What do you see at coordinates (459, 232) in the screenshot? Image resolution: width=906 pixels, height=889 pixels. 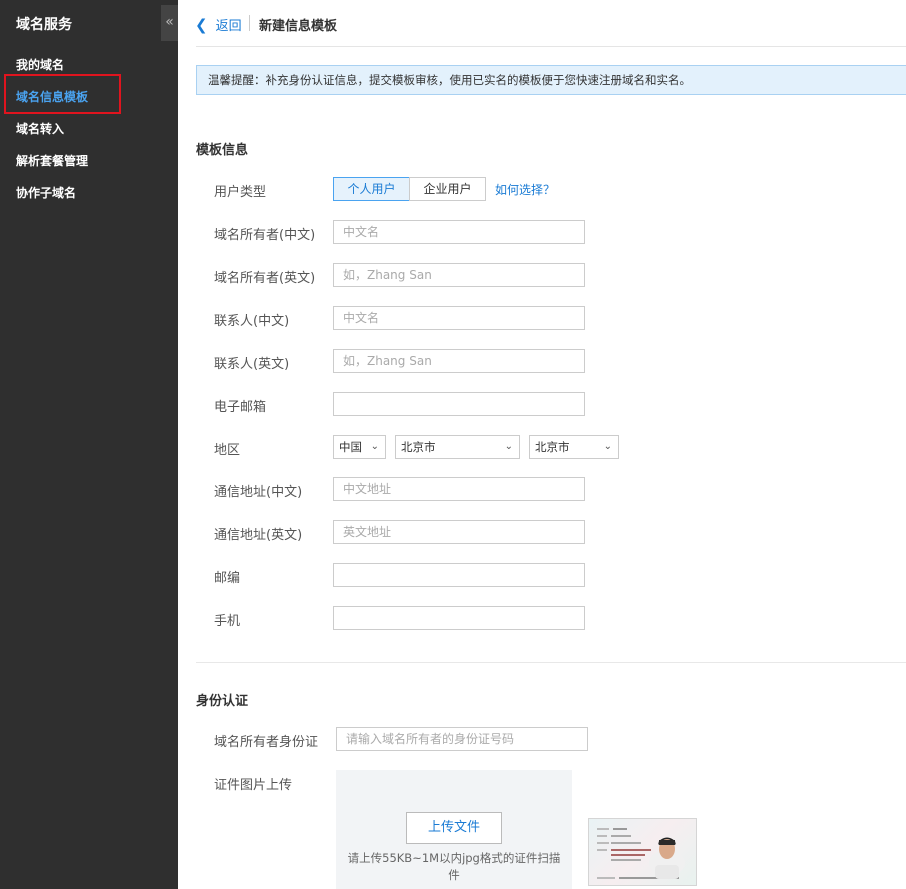 I see `owner-cn-input` at bounding box center [459, 232].